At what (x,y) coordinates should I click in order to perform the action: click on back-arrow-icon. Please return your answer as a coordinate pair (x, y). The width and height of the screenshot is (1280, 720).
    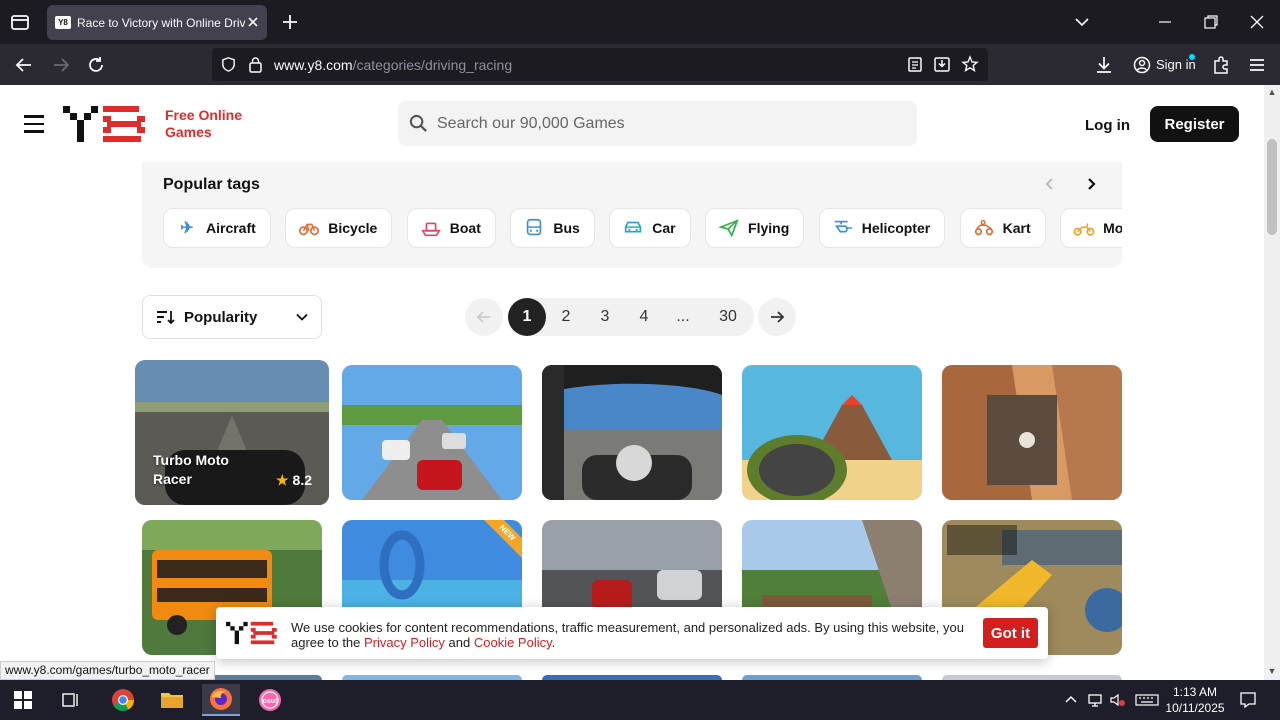
    Looking at the image, I should click on (24, 65).